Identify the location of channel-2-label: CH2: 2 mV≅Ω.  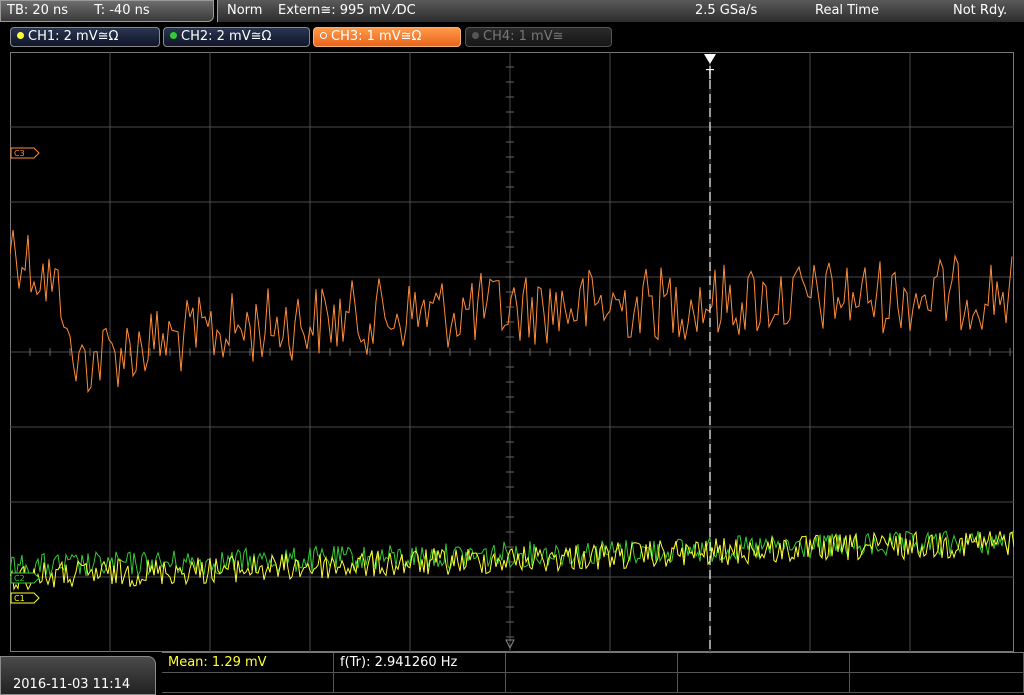
(226, 36).